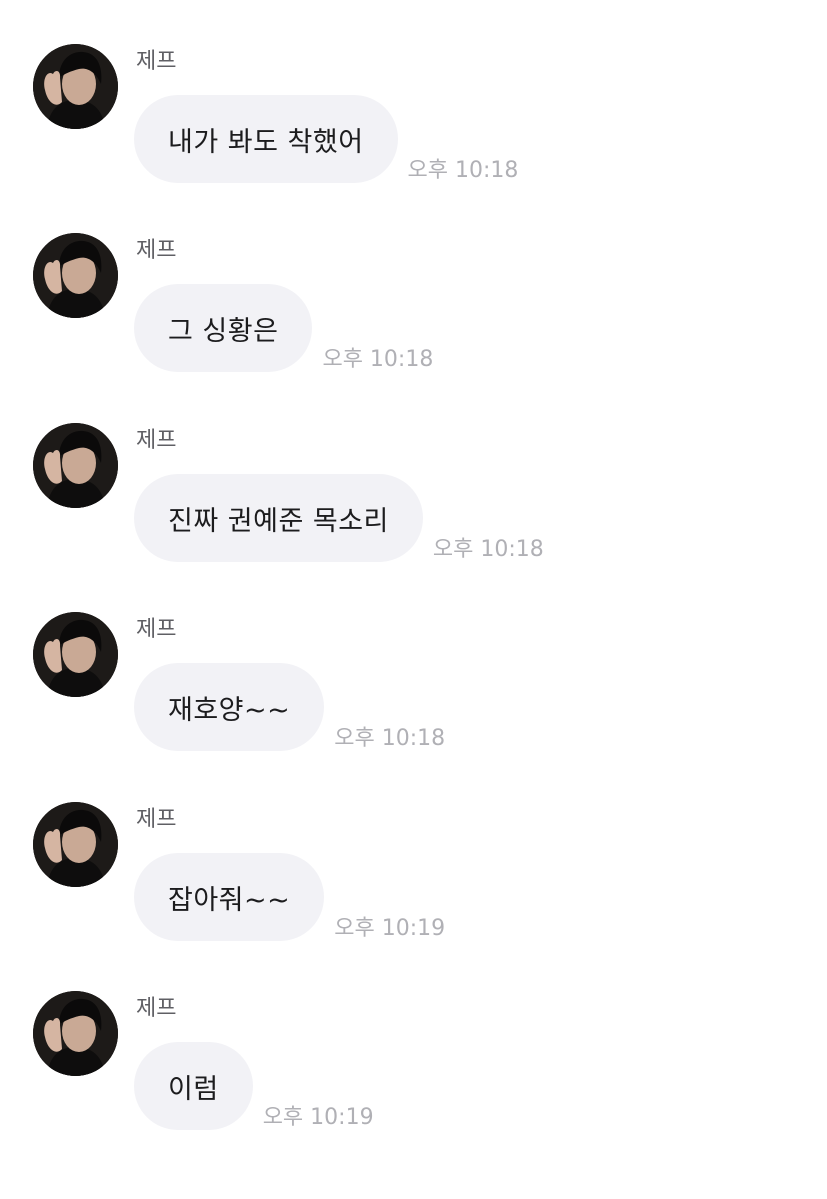 Image resolution: width=827 pixels, height=1199 pixels. What do you see at coordinates (266, 139) in the screenshot?
I see `message-bubble: 내가 봐도 착했어` at bounding box center [266, 139].